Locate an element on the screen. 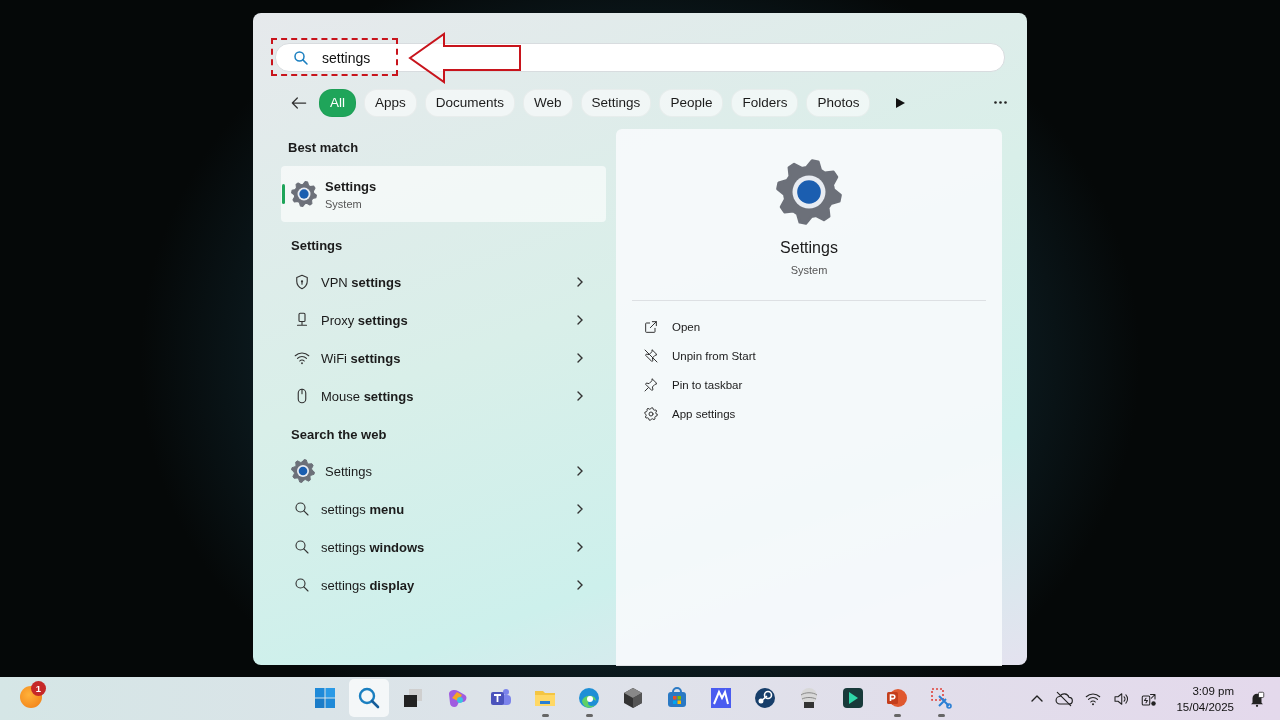 The width and height of the screenshot is (1280, 720). result-item: VPN settings is located at coordinates (443, 282).